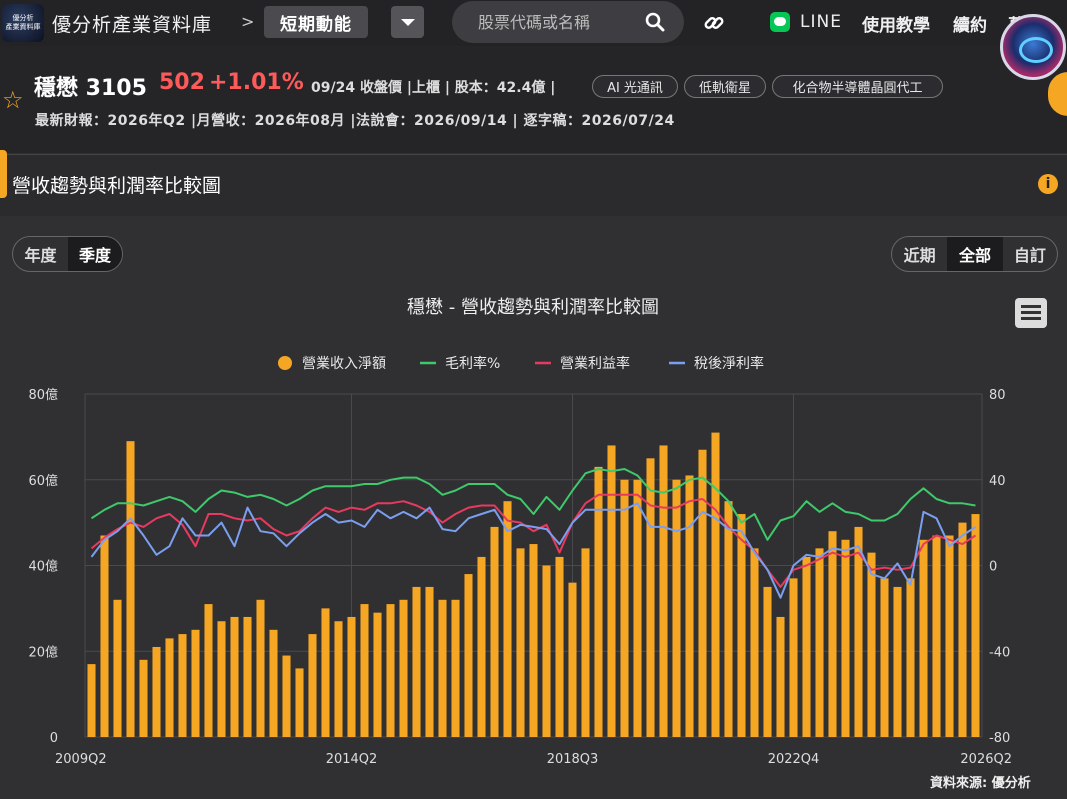 Image resolution: width=1067 pixels, height=799 pixels. Describe the element at coordinates (595, 363) in the screenshot. I see `legend-label-2: 營業利益率` at that location.